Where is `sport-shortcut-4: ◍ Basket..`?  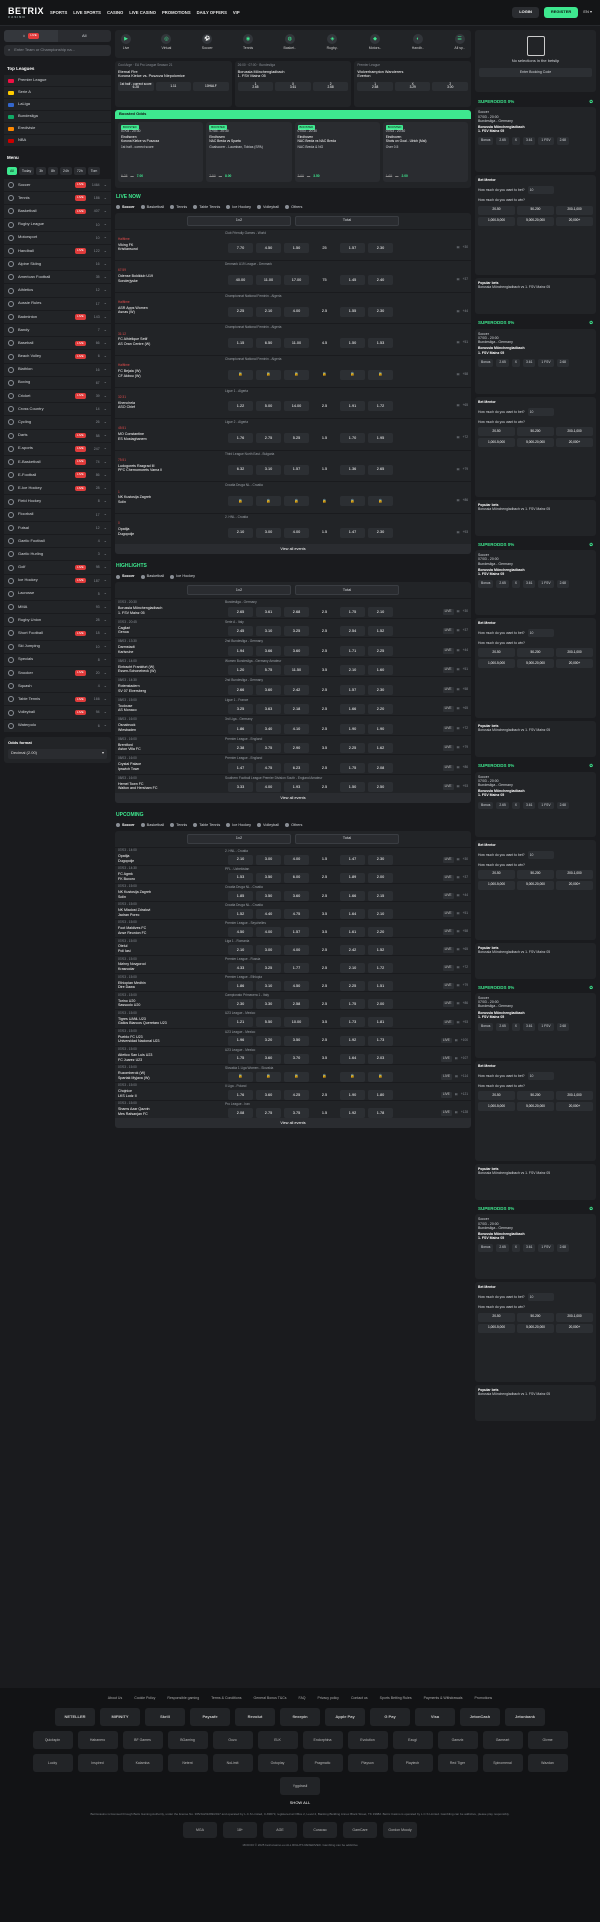 sport-shortcut-4: ◍ Basket.. is located at coordinates (290, 44).